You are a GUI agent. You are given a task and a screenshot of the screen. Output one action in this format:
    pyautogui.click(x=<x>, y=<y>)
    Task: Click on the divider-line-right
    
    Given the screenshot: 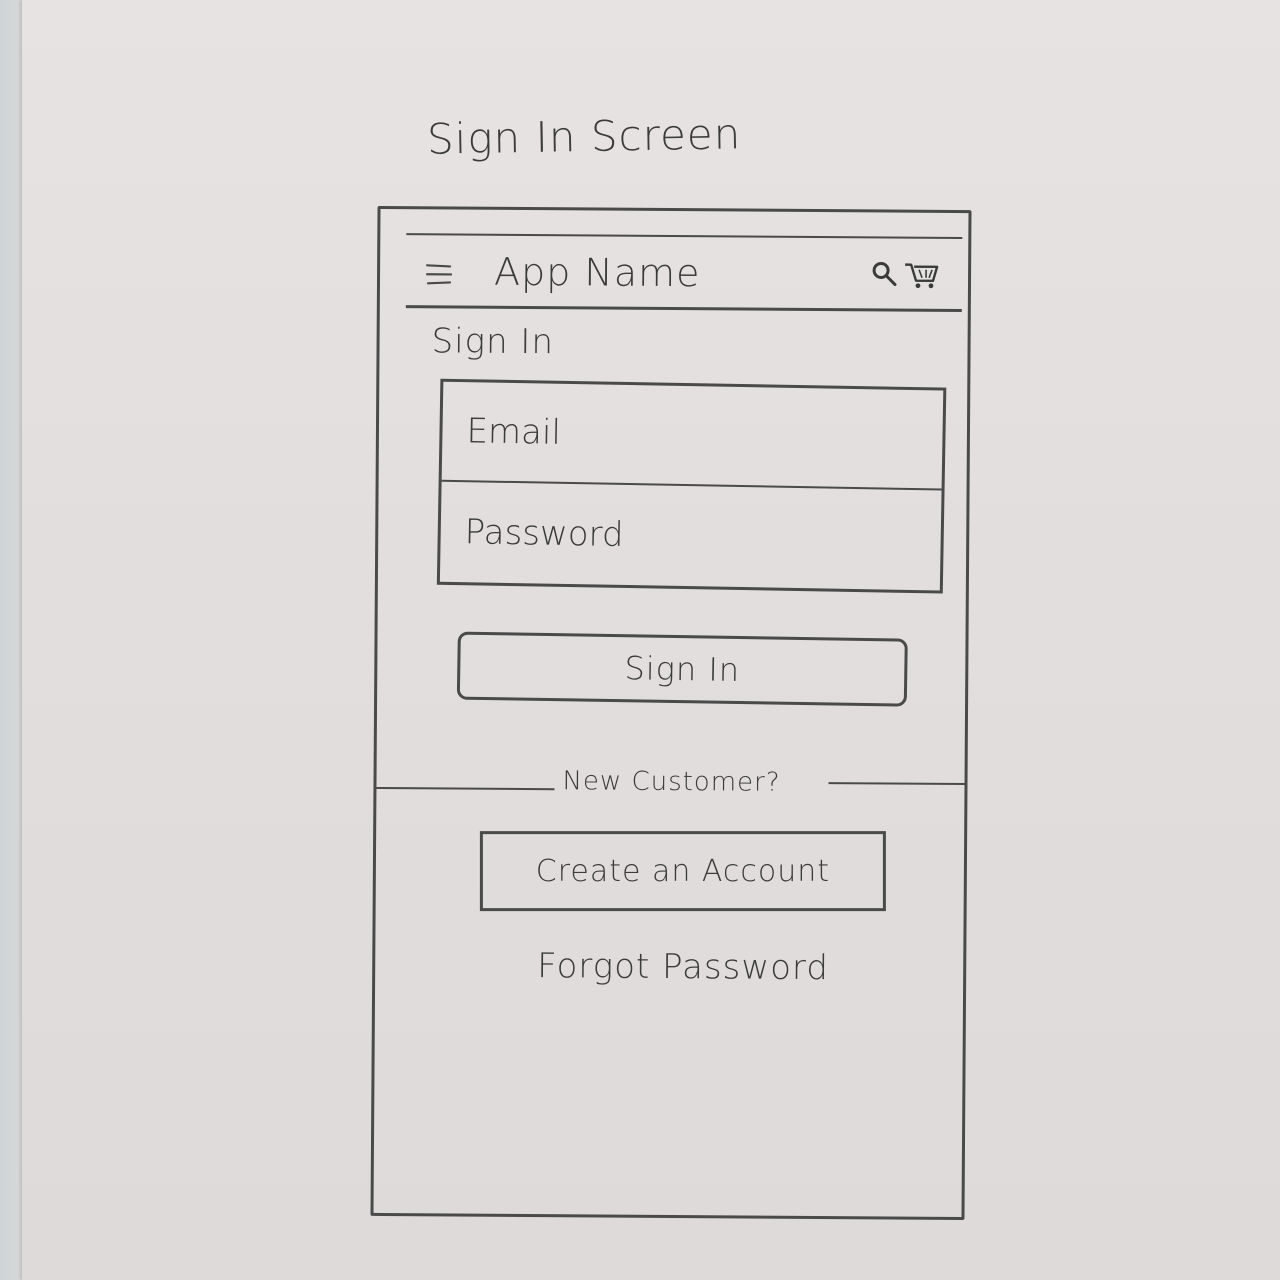 What is the action you would take?
    pyautogui.click(x=896, y=784)
    